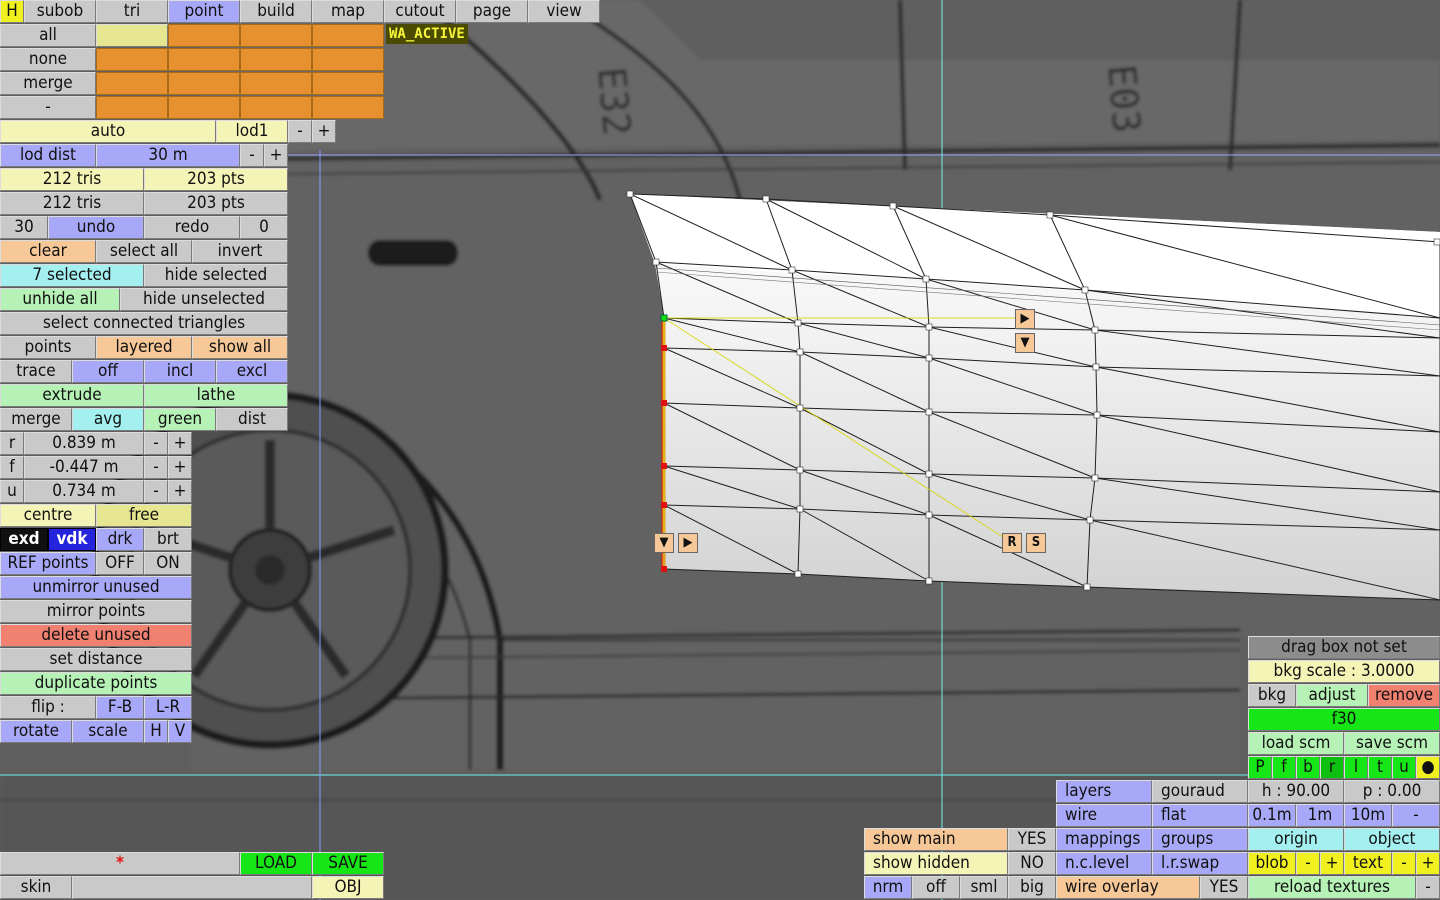 The height and width of the screenshot is (900, 1440). Describe the element at coordinates (144, 251) in the screenshot. I see `select-all-button: select all` at that location.